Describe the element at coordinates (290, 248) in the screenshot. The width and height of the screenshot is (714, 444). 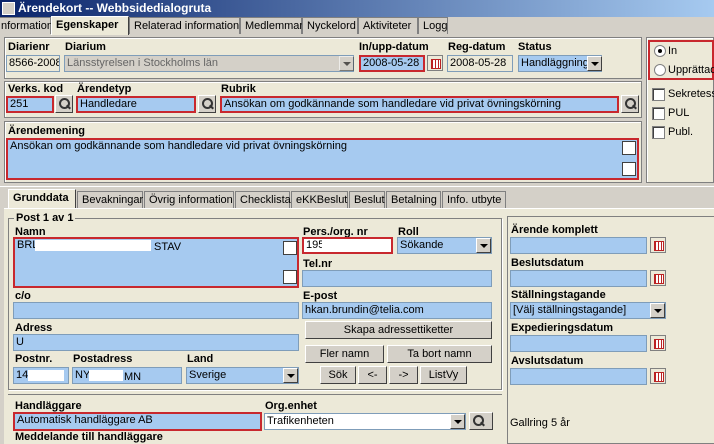
I see `namn-scroll-up` at that location.